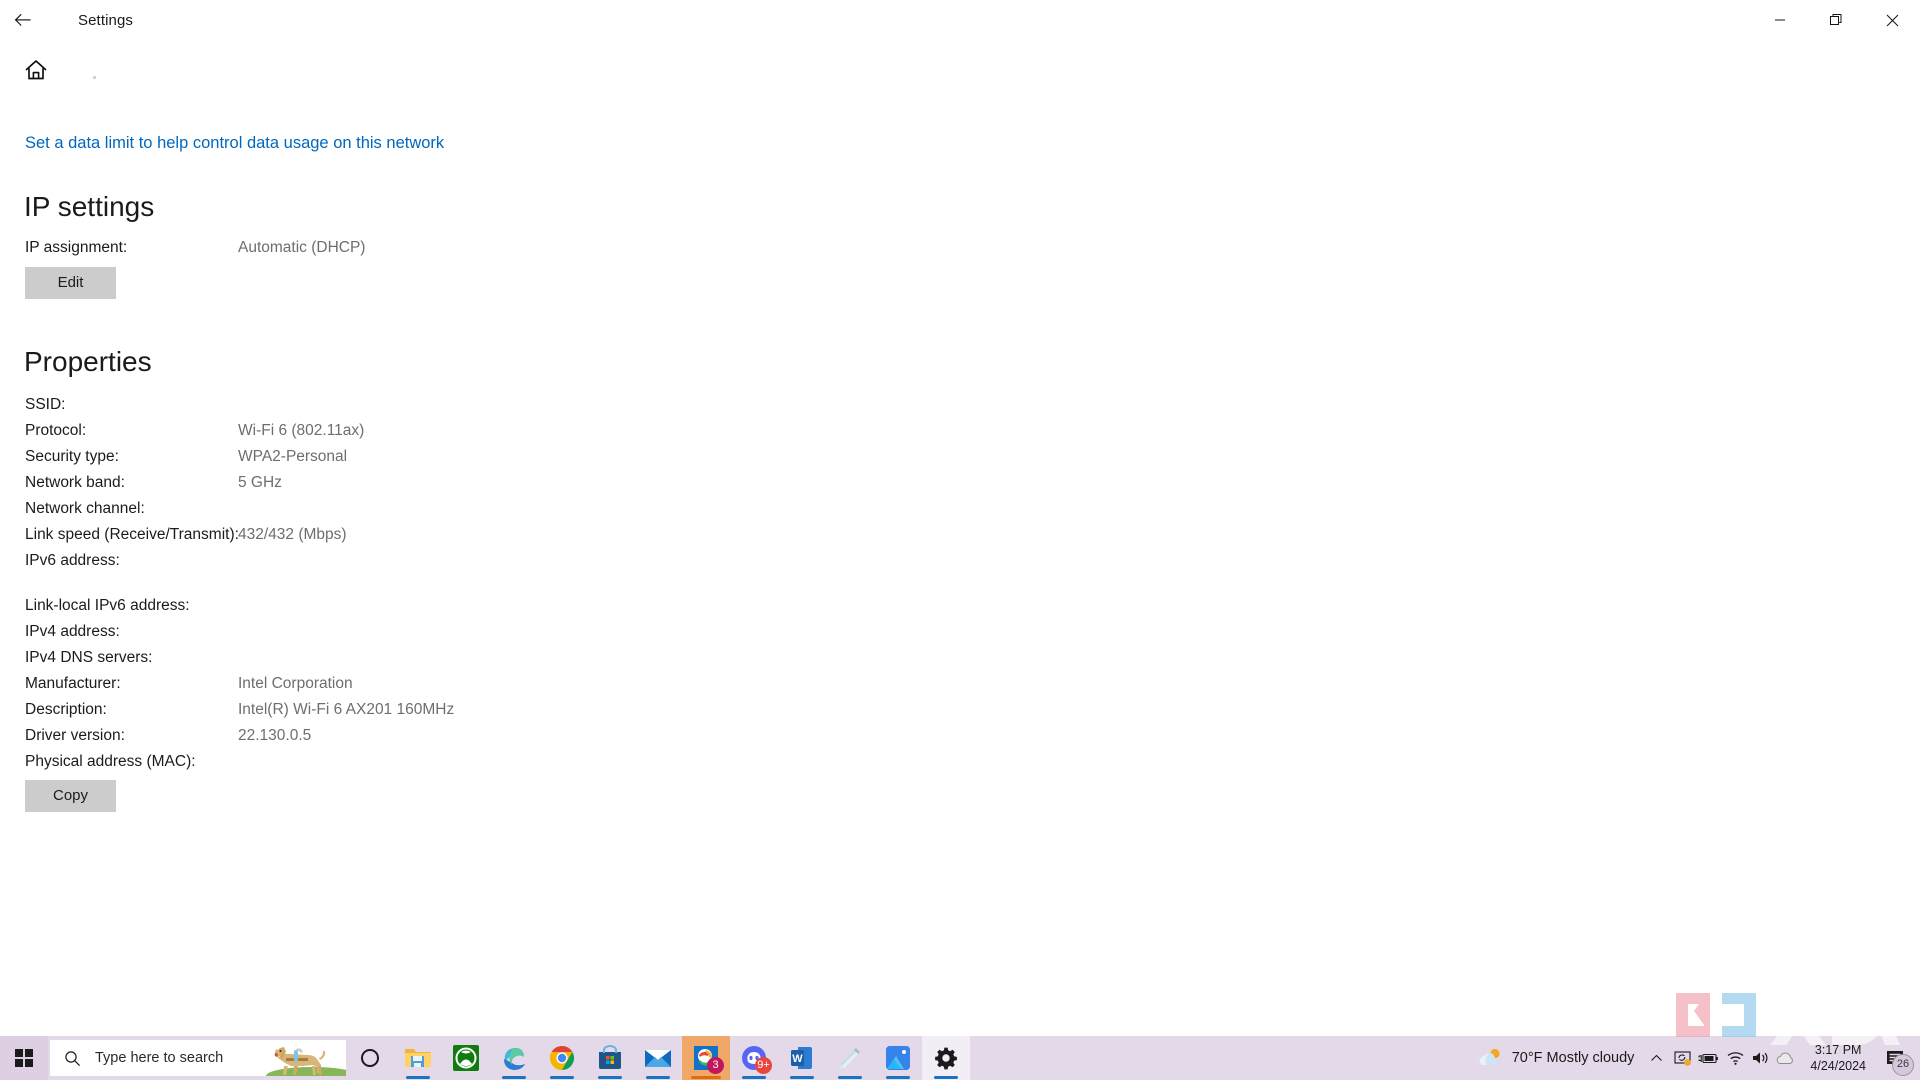  What do you see at coordinates (754, 1058) in the screenshot?
I see `taskbar-item-discord: 9+` at bounding box center [754, 1058].